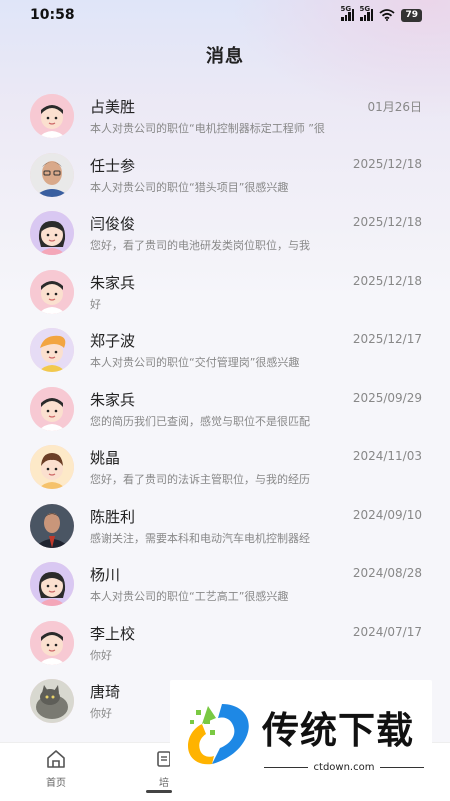 The image size is (450, 801). Describe the element at coordinates (105, 458) in the screenshot. I see `contact-name: 姚晶` at that location.